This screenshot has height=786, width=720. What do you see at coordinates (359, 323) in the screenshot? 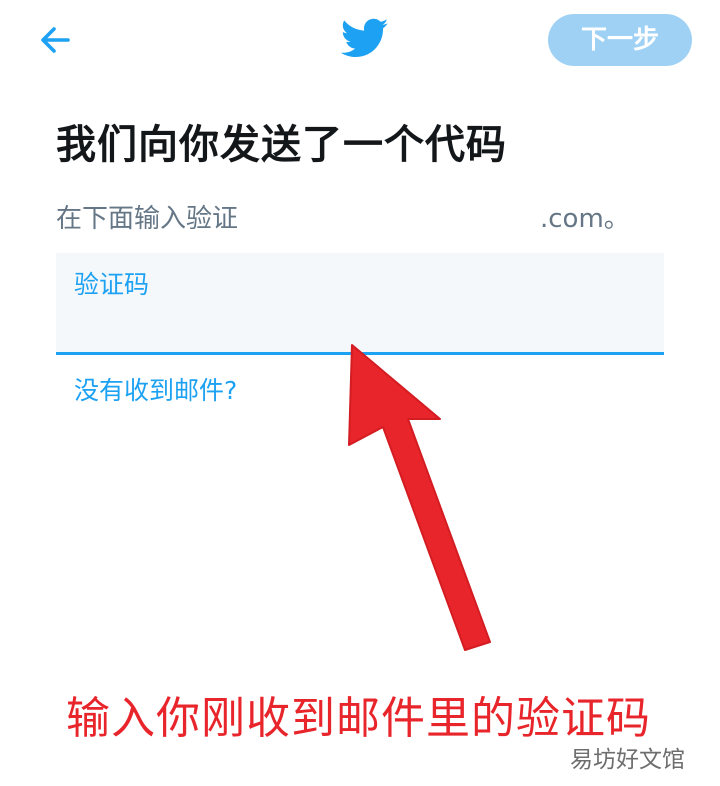
I see `verification-code-input` at bounding box center [359, 323].